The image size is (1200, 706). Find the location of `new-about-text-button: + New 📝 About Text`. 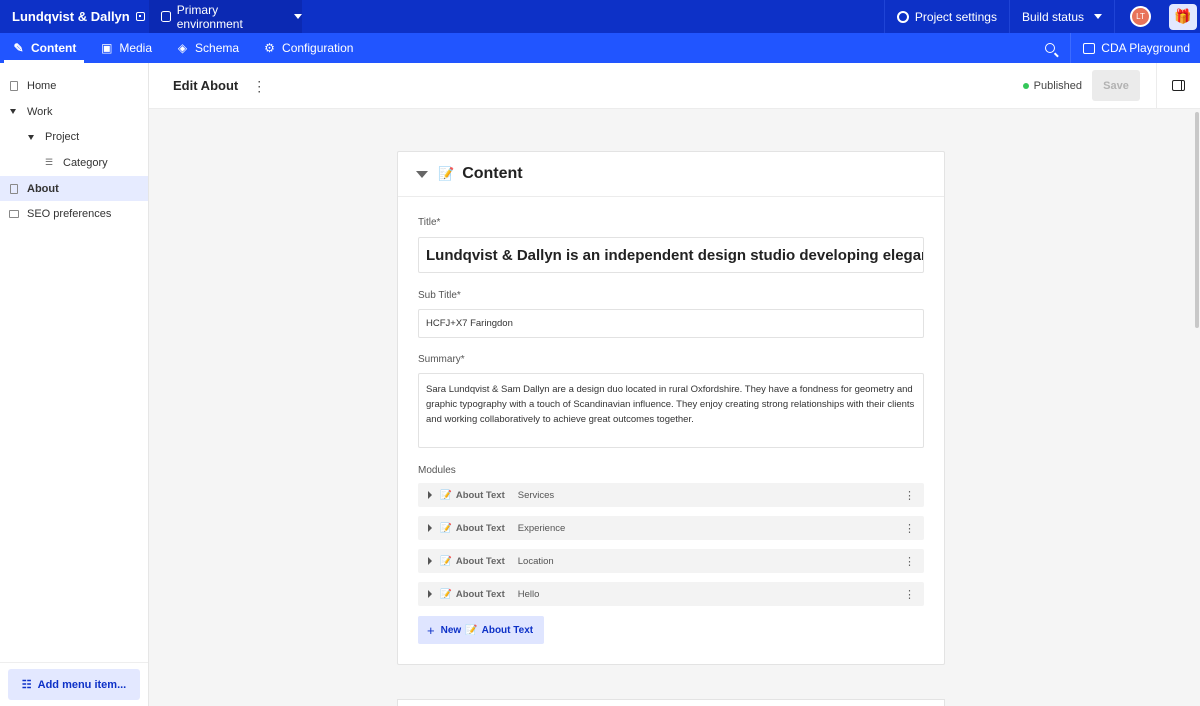

new-about-text-button: + New 📝 About Text is located at coordinates (481, 630).